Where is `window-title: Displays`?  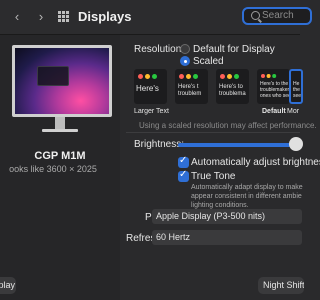
window-title: Displays is located at coordinates (105, 16).